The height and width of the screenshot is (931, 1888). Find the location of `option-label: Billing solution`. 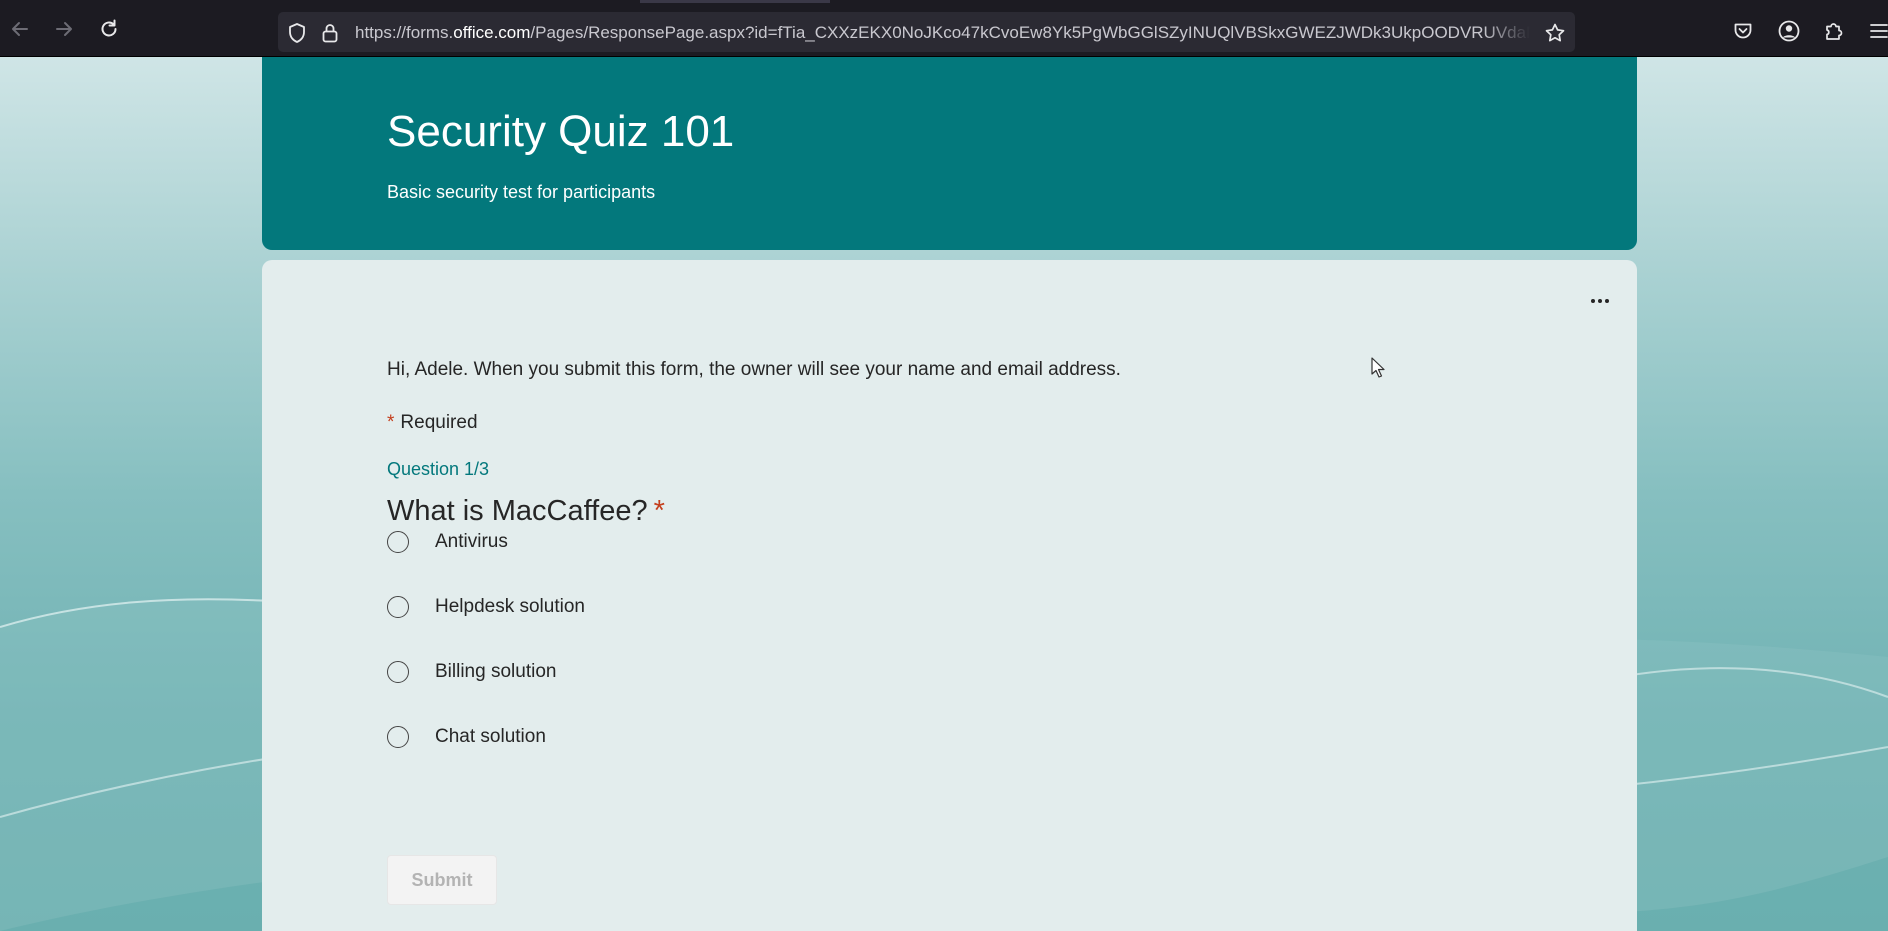

option-label: Billing solution is located at coordinates (496, 671).